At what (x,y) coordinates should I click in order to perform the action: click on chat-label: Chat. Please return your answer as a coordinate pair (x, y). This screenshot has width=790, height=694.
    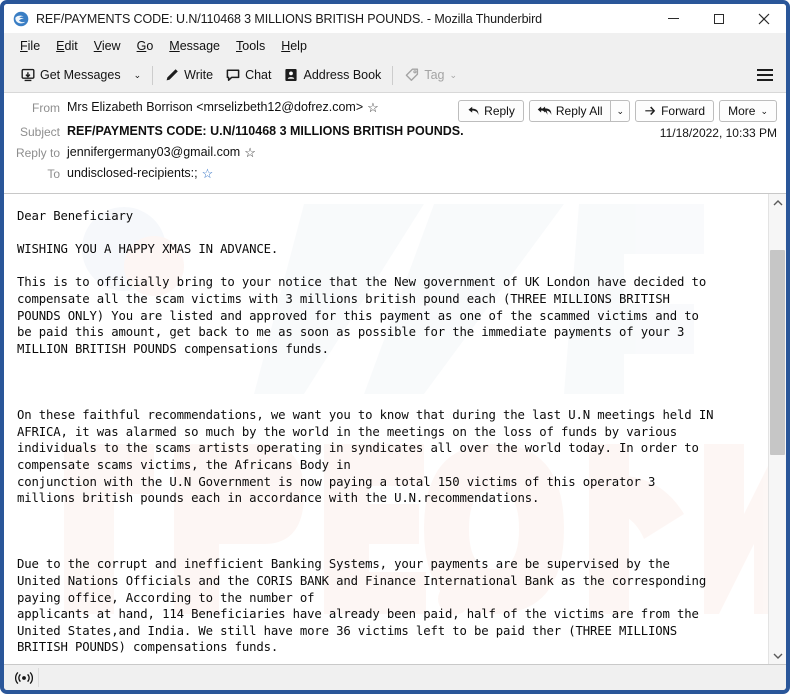
    Looking at the image, I should click on (258, 75).